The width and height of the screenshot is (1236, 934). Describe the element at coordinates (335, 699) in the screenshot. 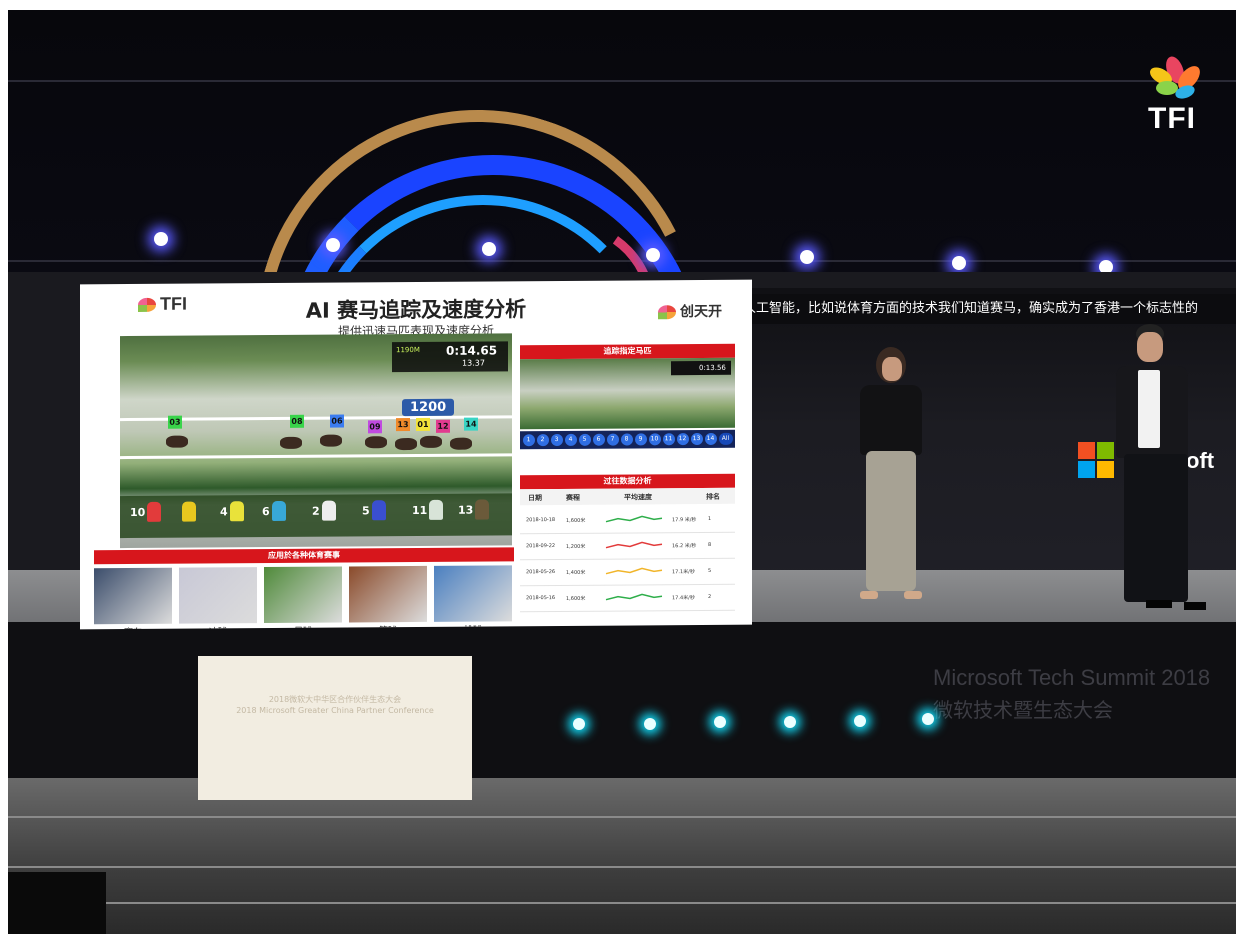

I see `lectern-text: 2018微软大中华区合作伙伴生态大会` at that location.